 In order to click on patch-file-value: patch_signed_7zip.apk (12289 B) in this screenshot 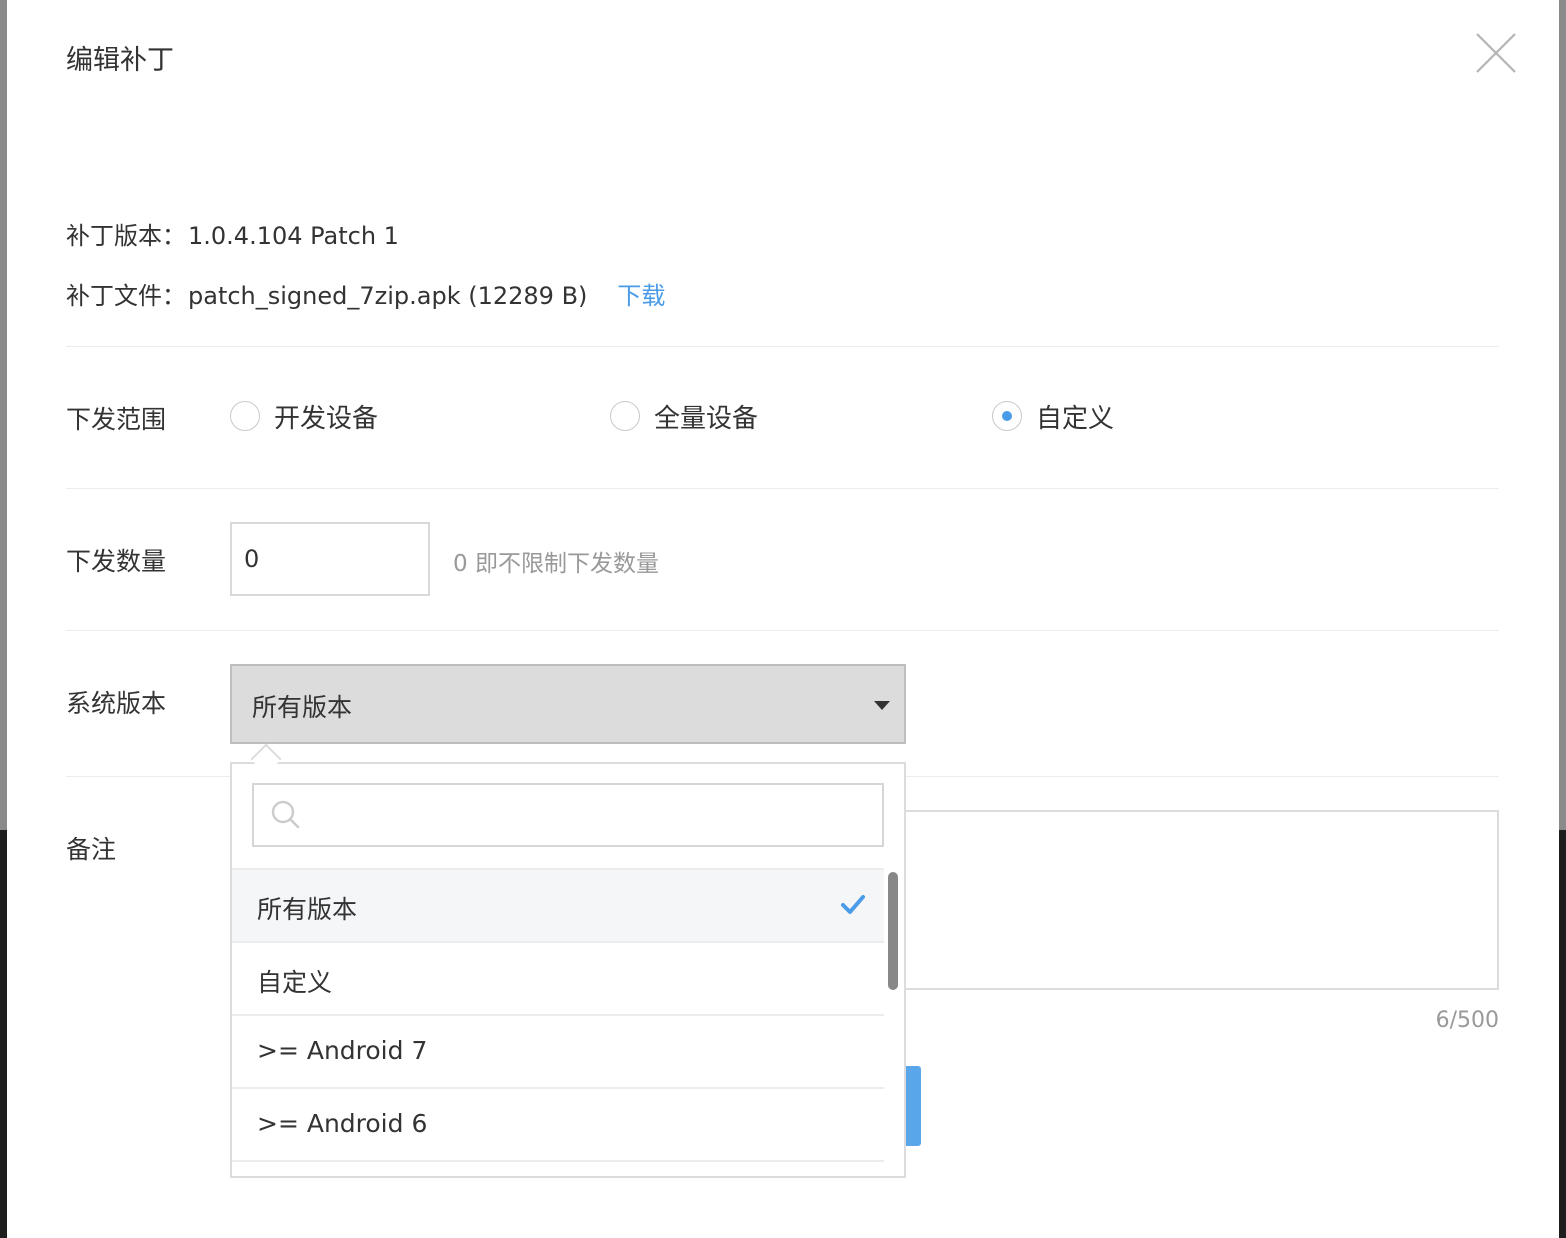, I will do `click(388, 296)`.